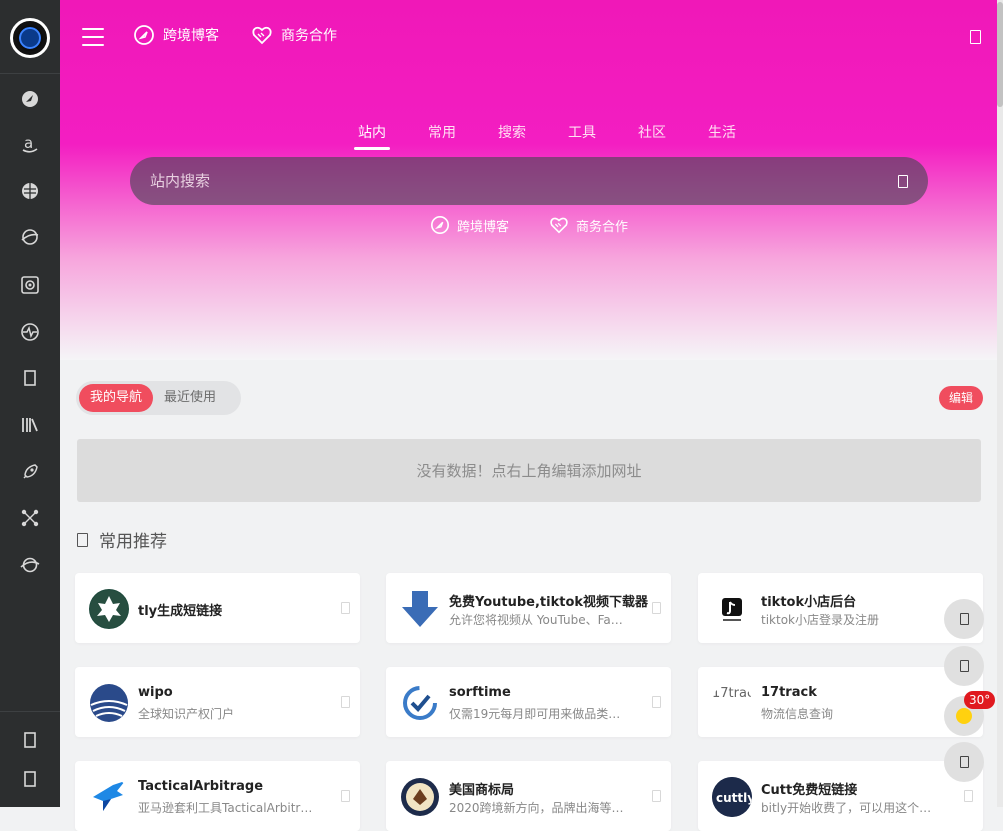  I want to click on card-logo-cuttly: cuttly, so click(732, 797).